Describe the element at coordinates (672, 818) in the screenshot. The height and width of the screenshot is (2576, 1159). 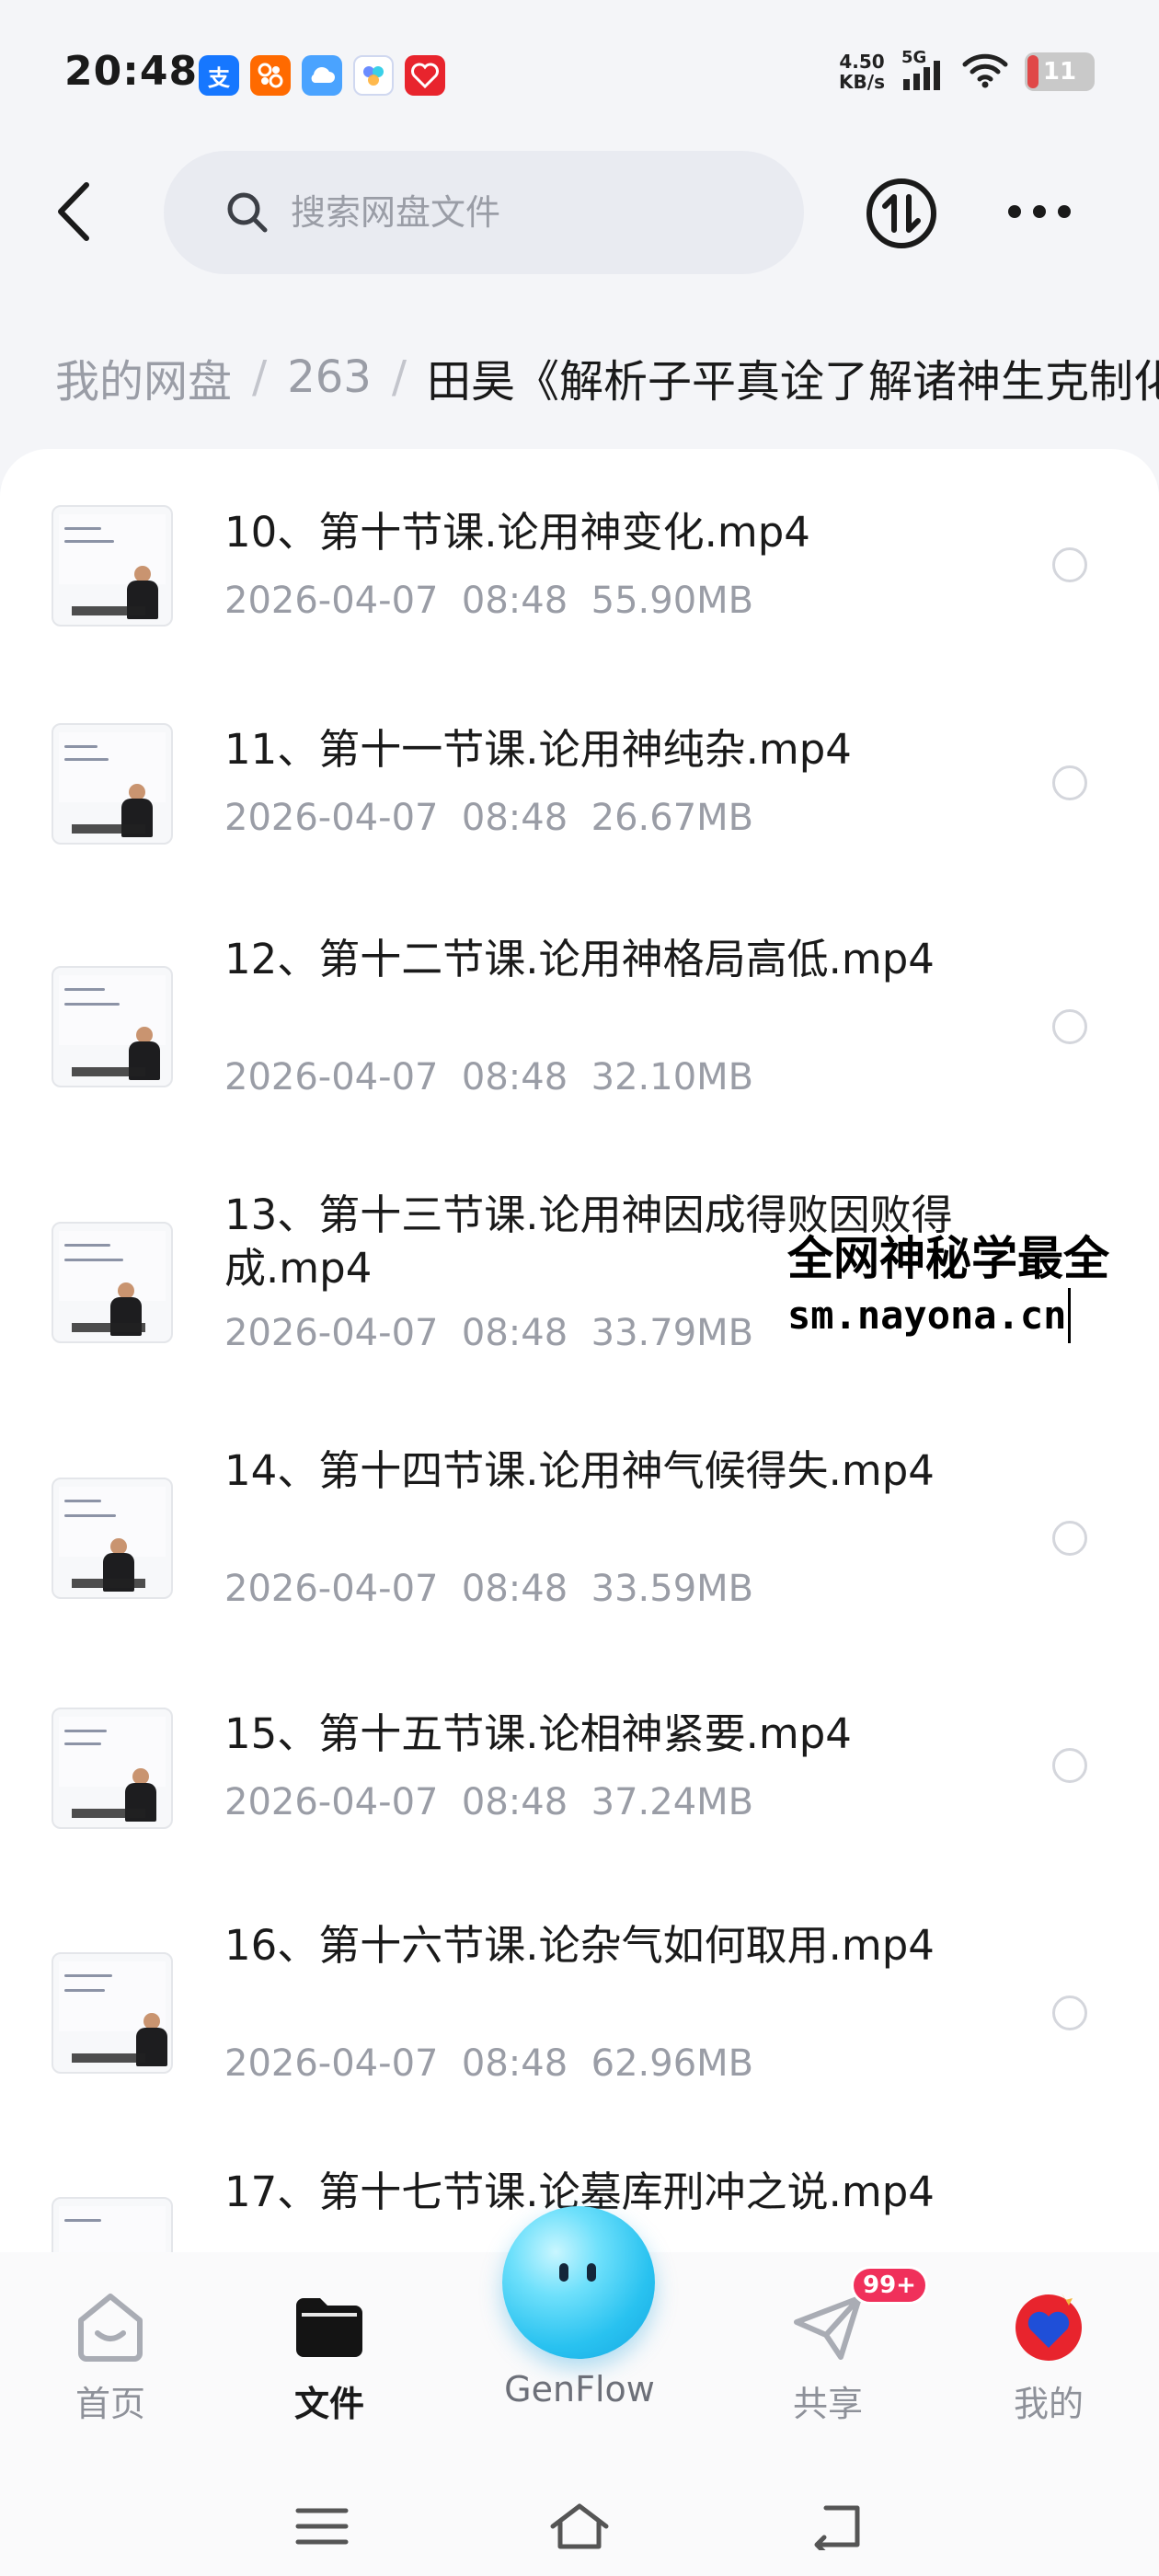
I see `file-size: 26.67MB` at that location.